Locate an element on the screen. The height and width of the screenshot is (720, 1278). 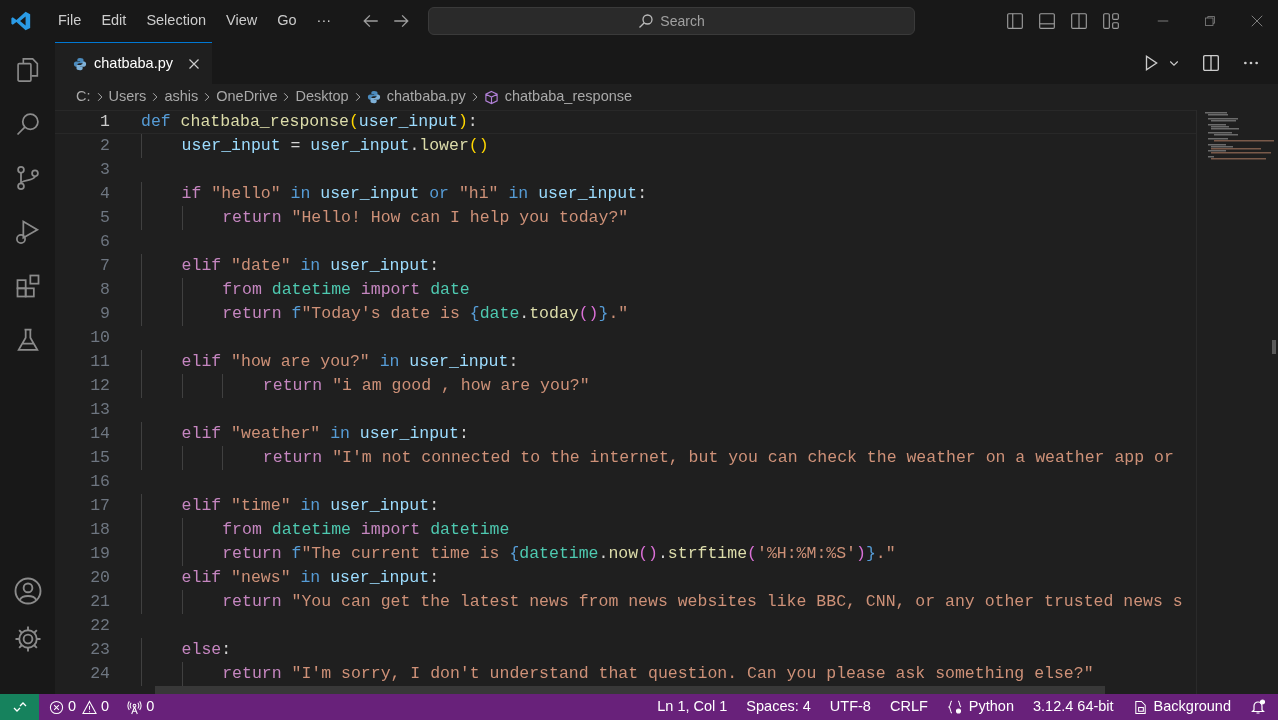
maximize-icon is located at coordinates (1210, 21).